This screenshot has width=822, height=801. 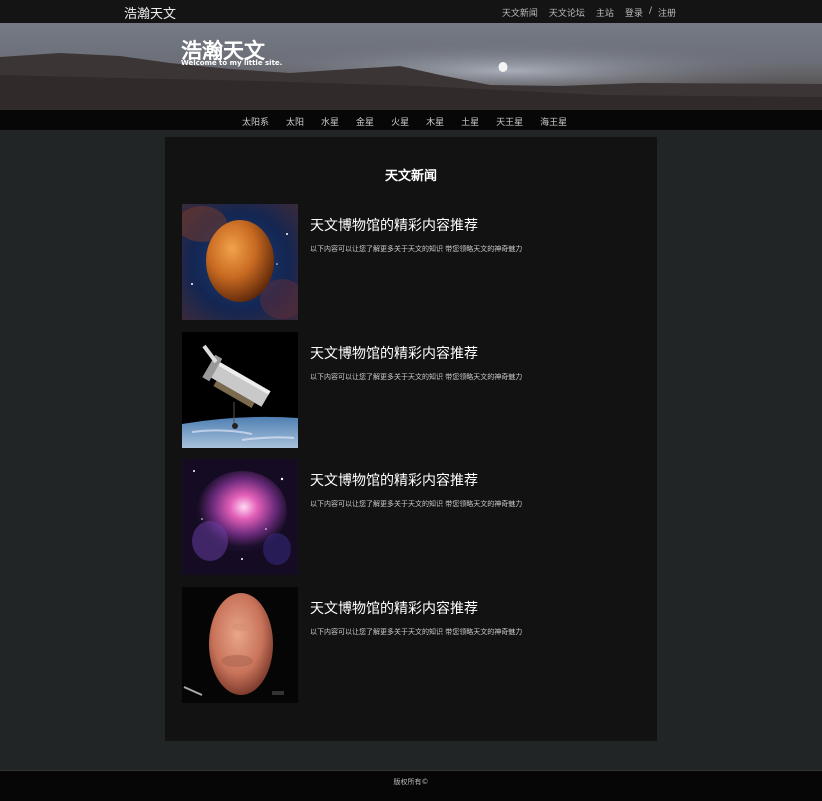 I want to click on nav-main-site-link: 主站, so click(x=605, y=12).